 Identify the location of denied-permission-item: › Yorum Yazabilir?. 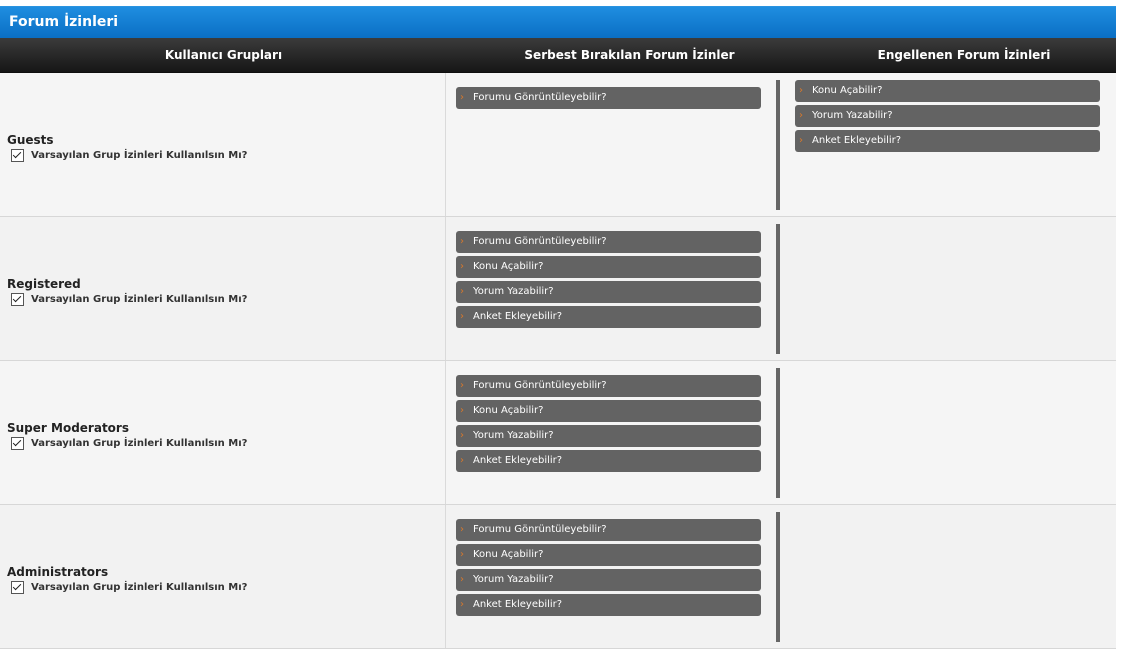
(947, 116).